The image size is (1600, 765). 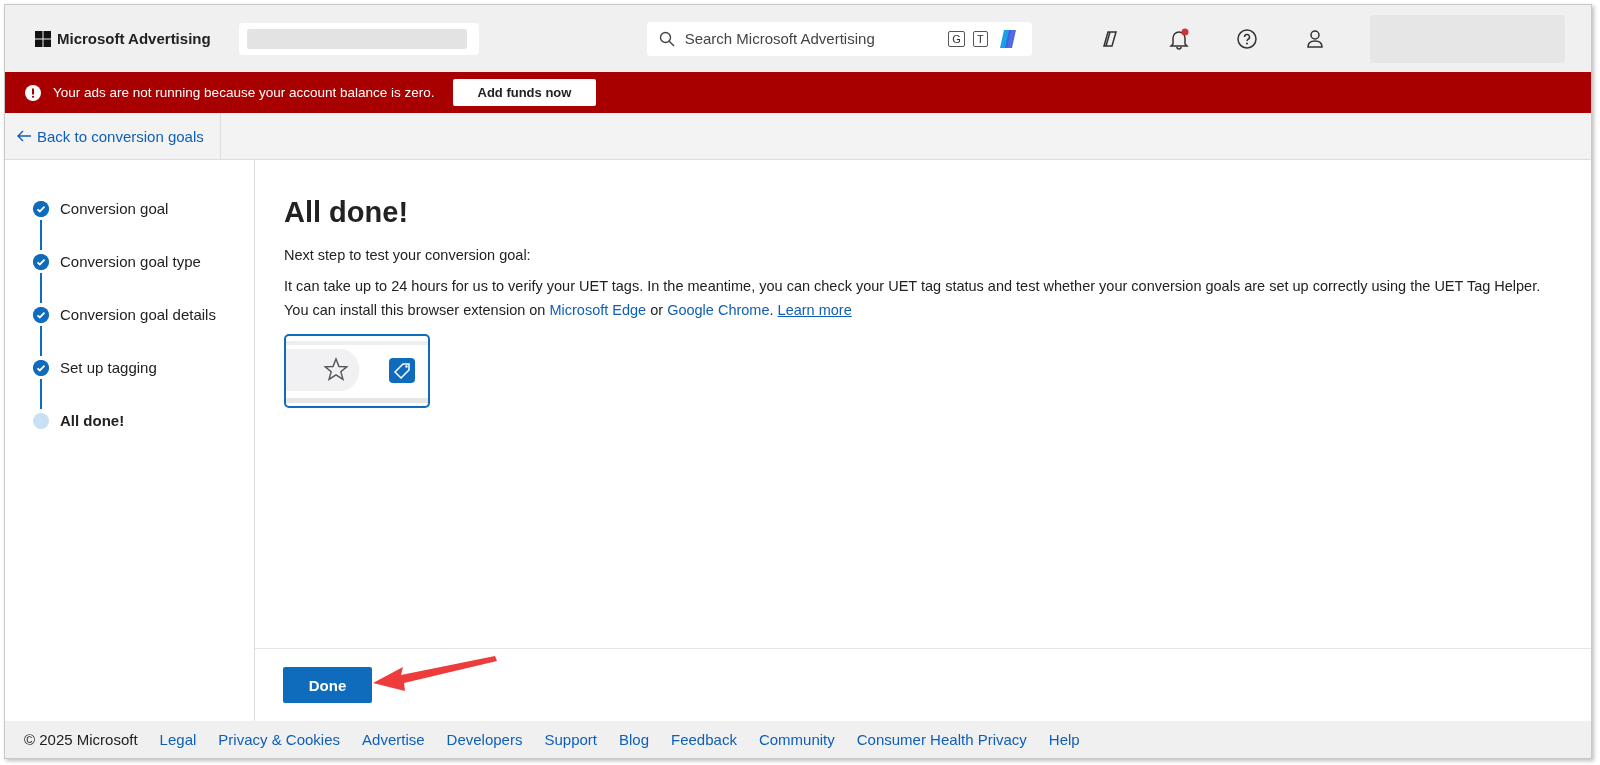 What do you see at coordinates (941, 739) in the screenshot?
I see `footer-link: Consumer Health Privacy` at bounding box center [941, 739].